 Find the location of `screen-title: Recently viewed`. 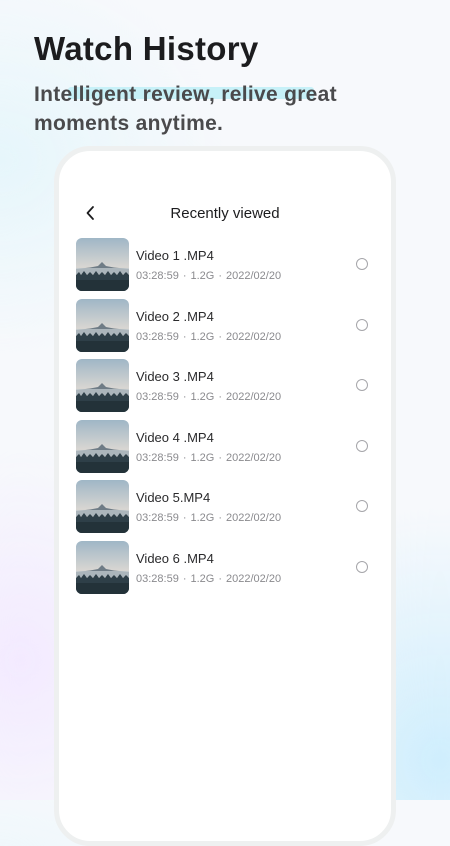

screen-title: Recently viewed is located at coordinates (225, 213).